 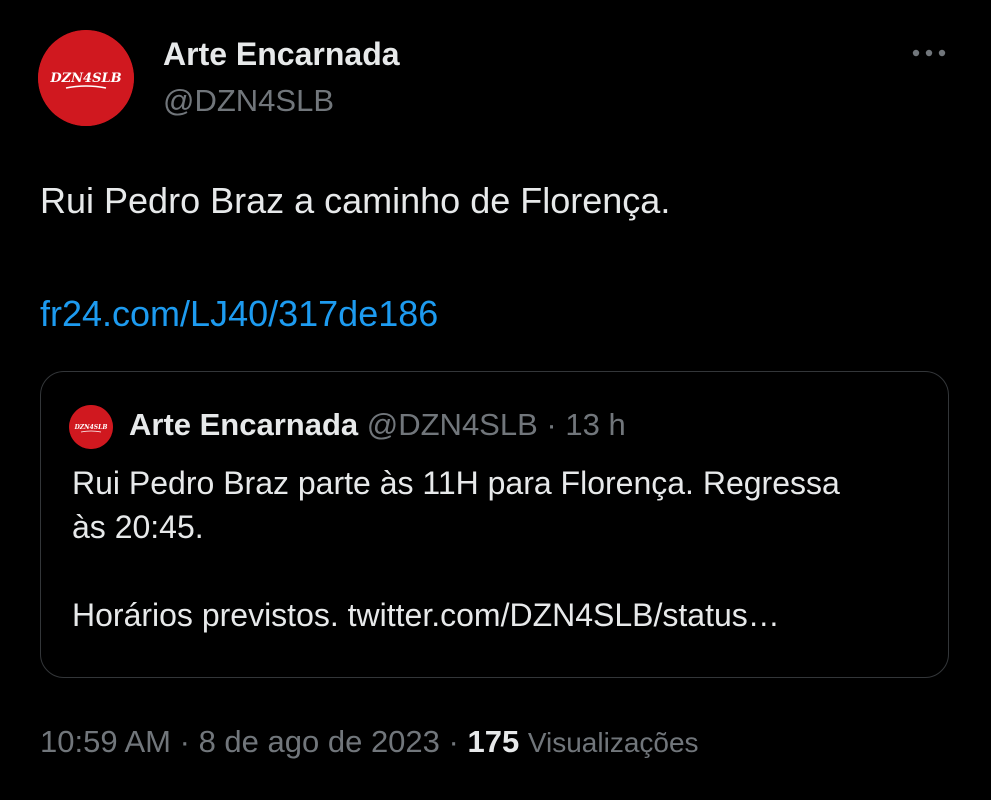 I want to click on more-options-button, so click(x=929, y=53).